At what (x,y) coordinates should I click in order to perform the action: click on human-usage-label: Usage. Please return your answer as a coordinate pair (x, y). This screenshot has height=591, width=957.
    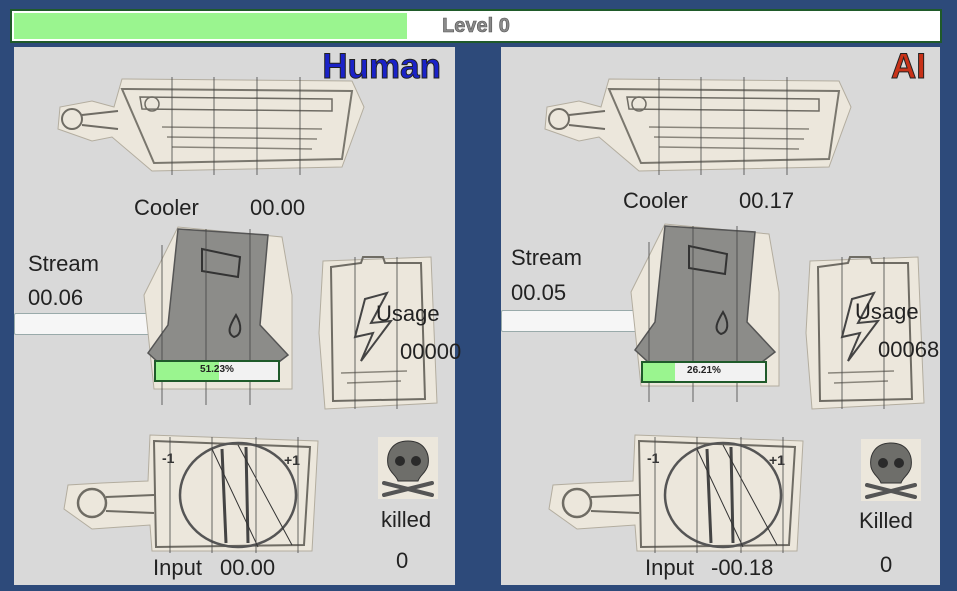
    Looking at the image, I should click on (408, 313).